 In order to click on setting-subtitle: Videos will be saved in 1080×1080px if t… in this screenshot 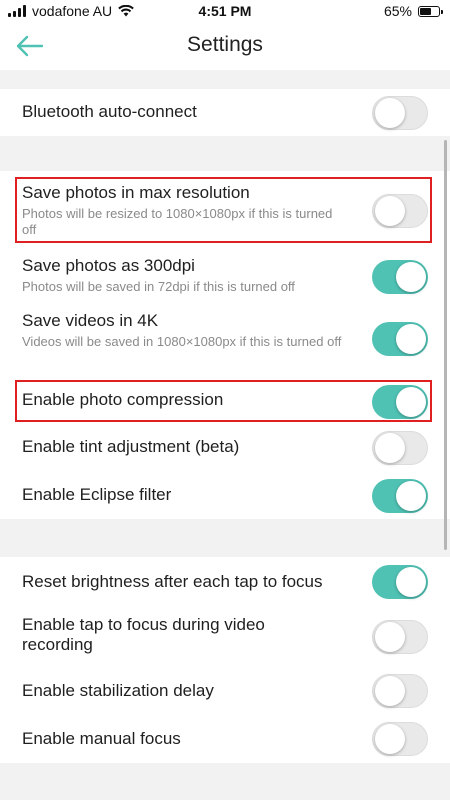, I will do `click(182, 341)`.